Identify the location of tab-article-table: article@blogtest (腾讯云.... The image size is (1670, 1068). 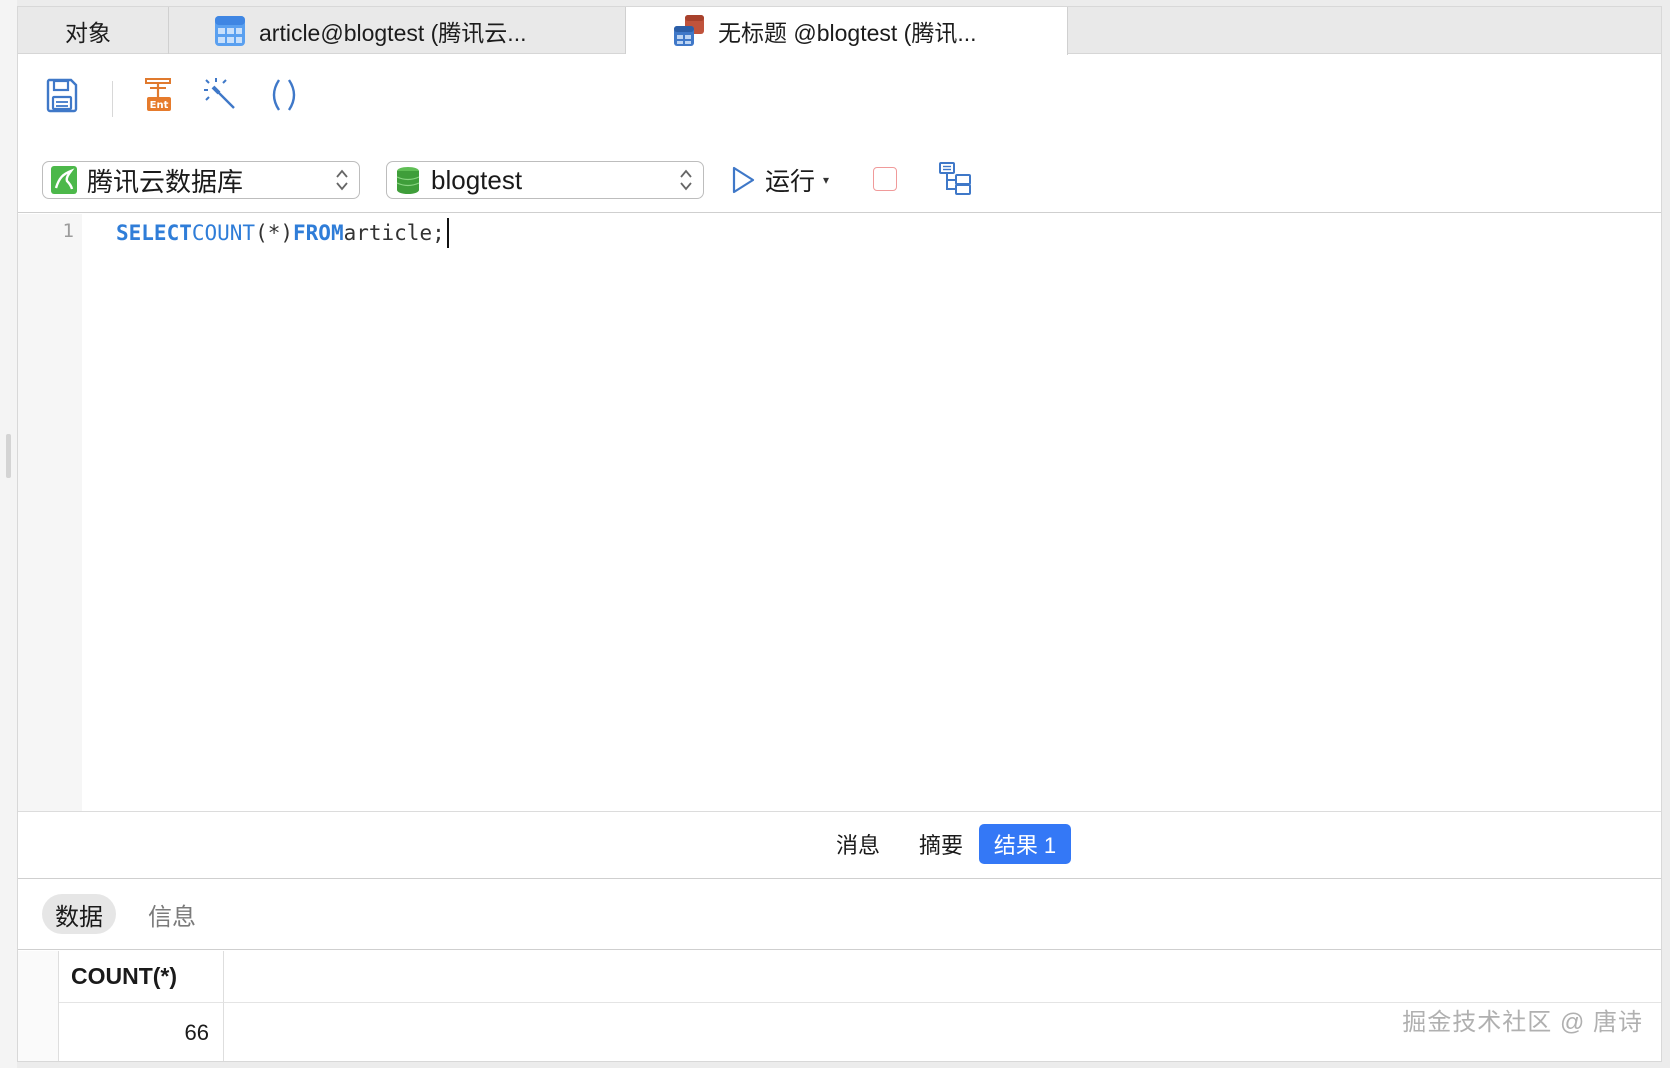
(397, 30).